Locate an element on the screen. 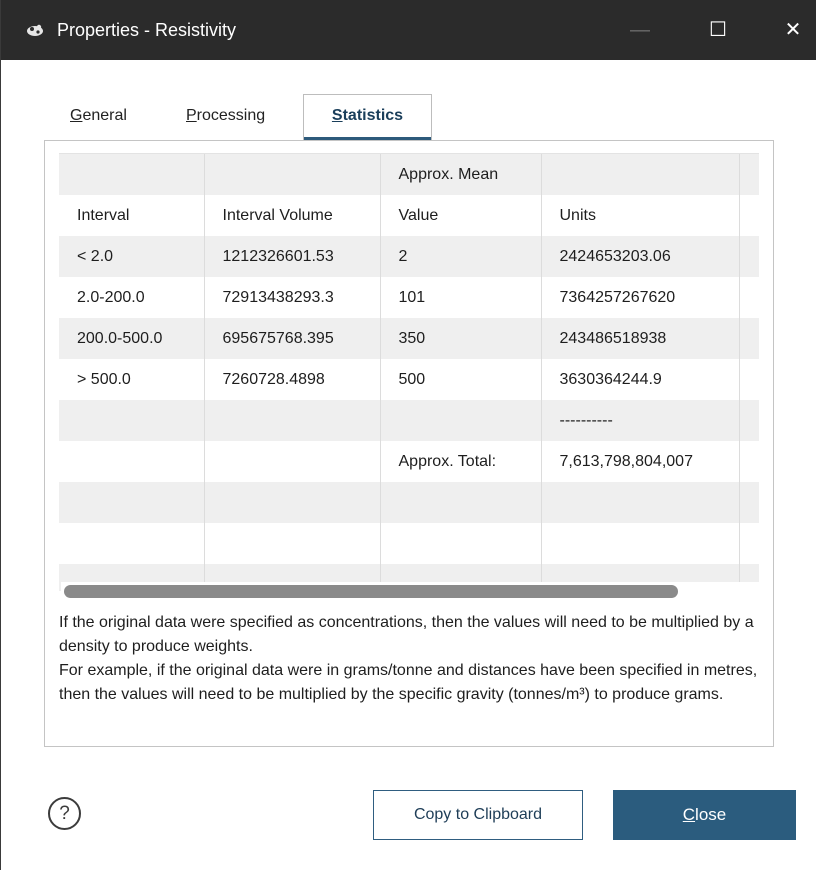  table-cell: 243486518938 is located at coordinates (640, 338).